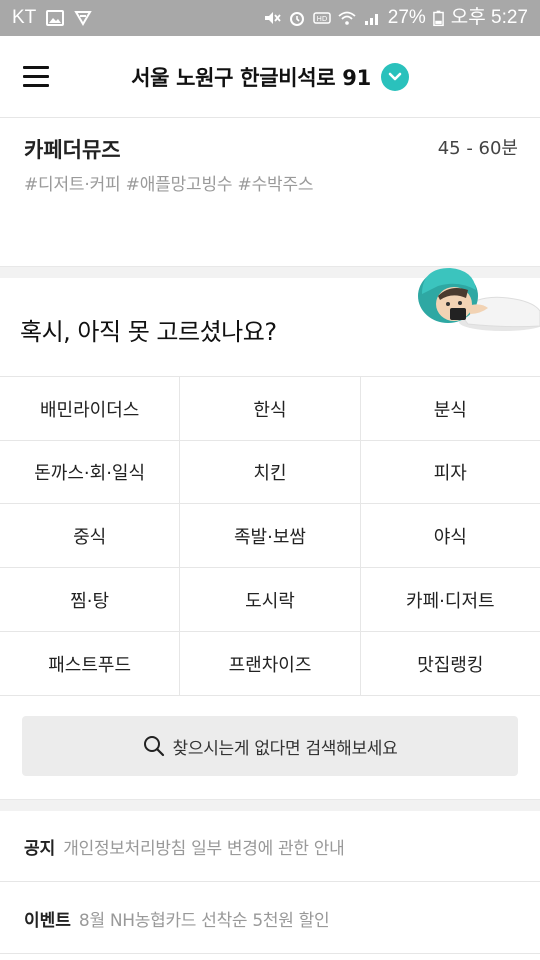 Image resolution: width=540 pixels, height=960 pixels. What do you see at coordinates (169, 185) in the screenshot?
I see `restaurant-tags: #디저트·커피 #애플망고빙수 #수박주스` at bounding box center [169, 185].